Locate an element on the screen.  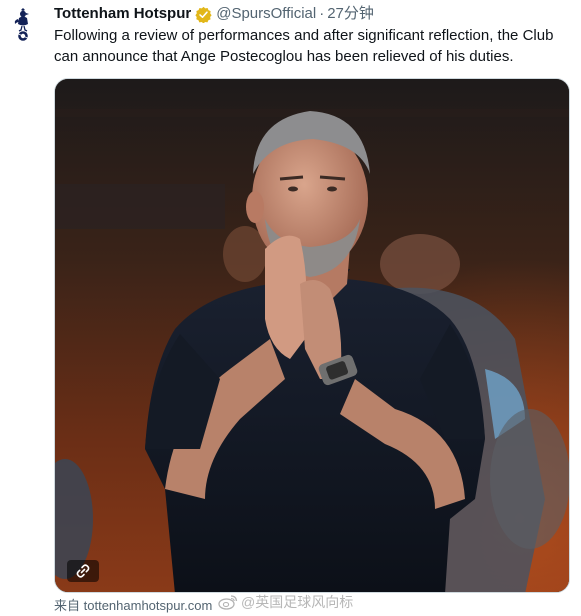
author-name: Tottenham Hotspur is located at coordinates (122, 14).